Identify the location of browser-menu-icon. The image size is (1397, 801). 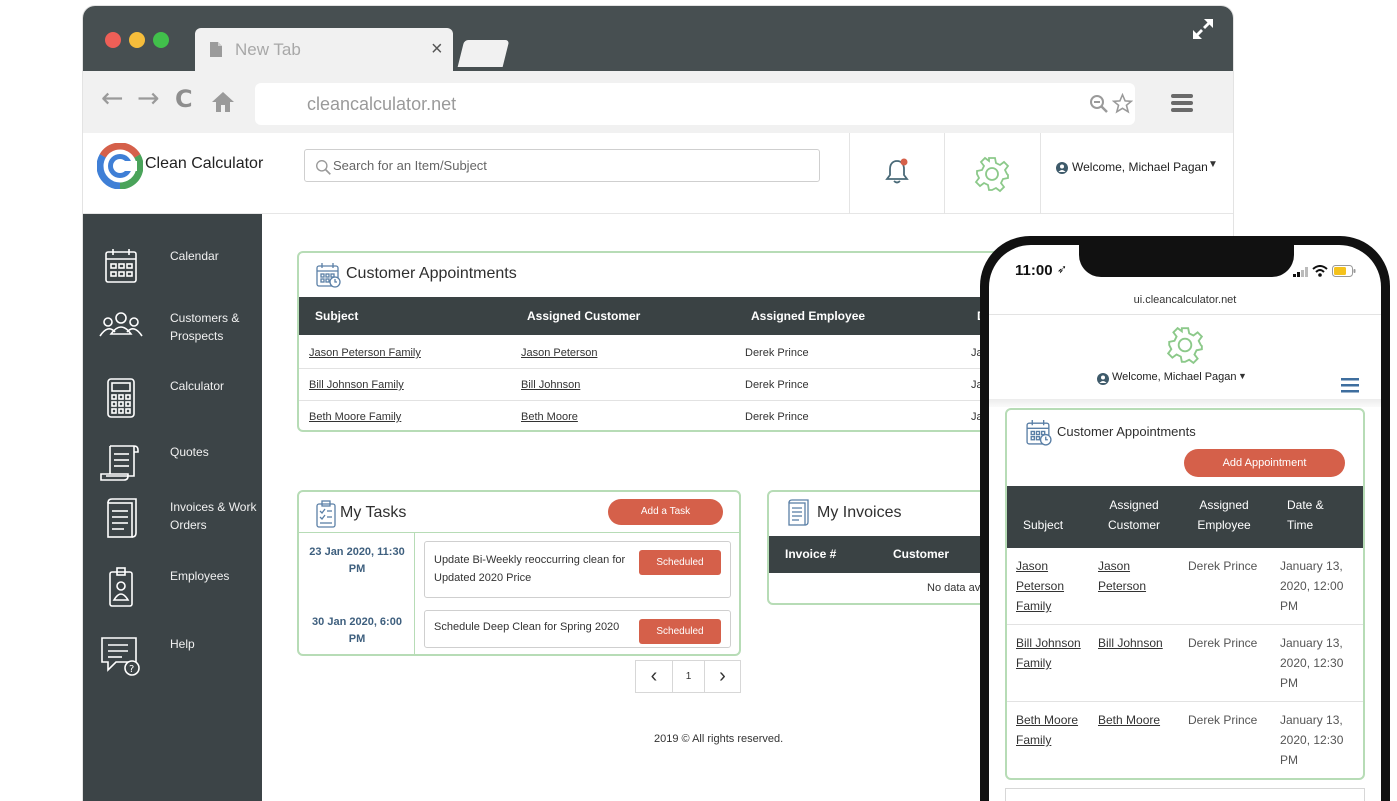
(1182, 103).